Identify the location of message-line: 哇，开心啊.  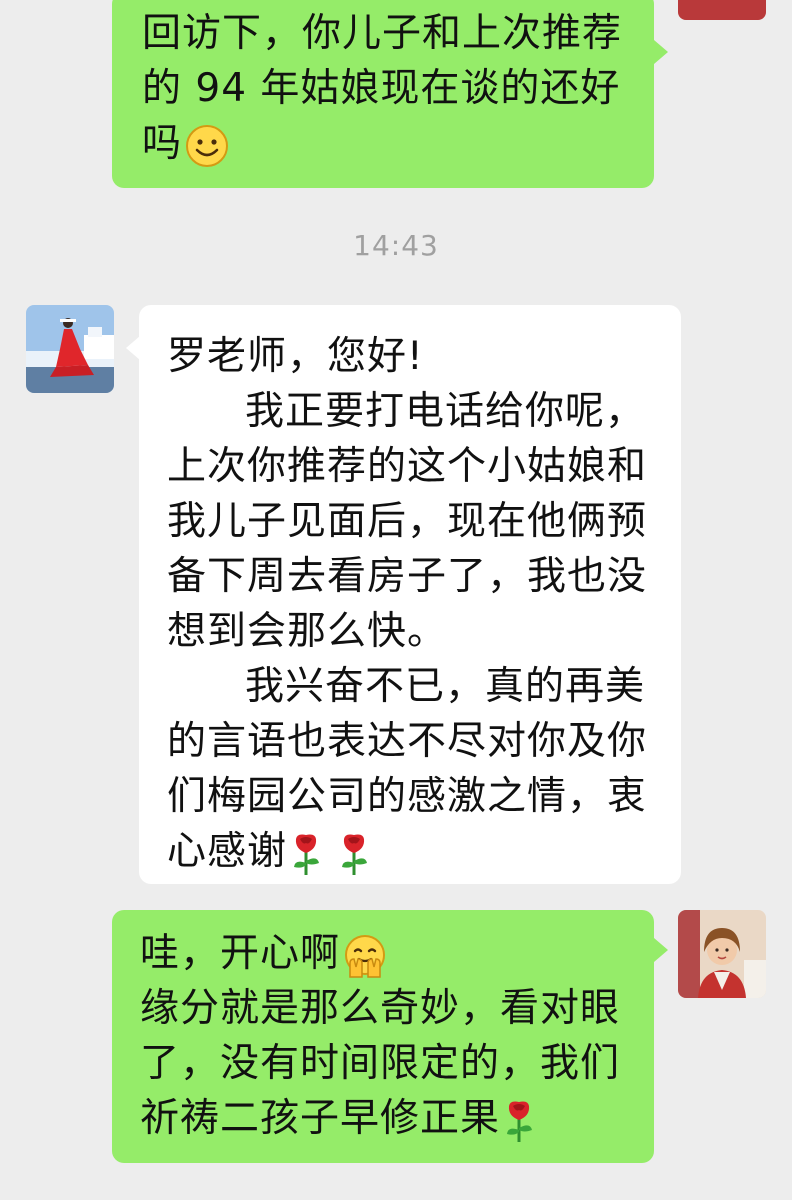
(240, 953).